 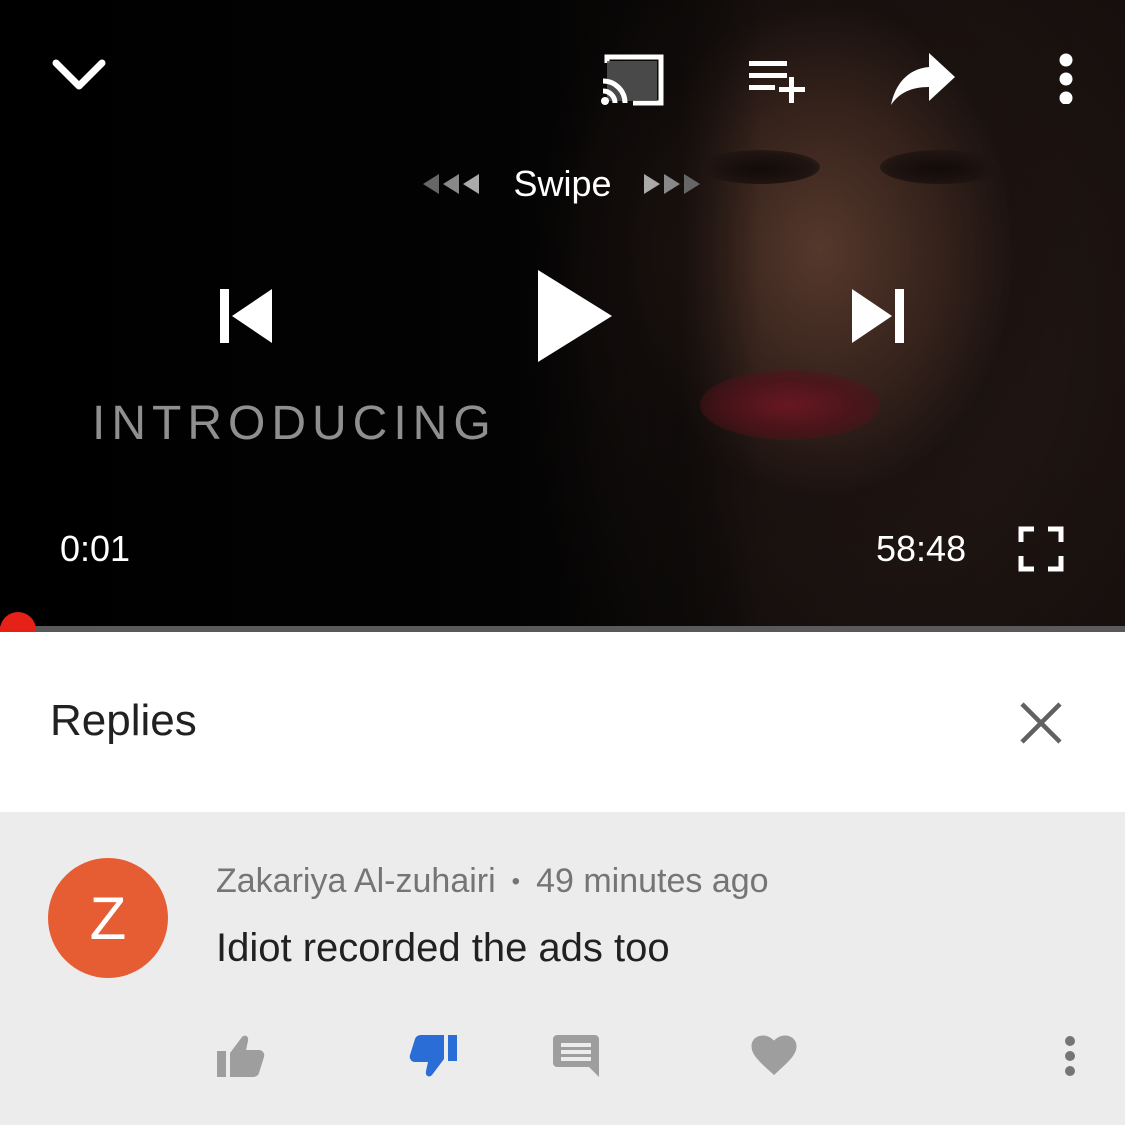 I want to click on comment-author: Zakariya Al-zuhairi, so click(x=356, y=881).